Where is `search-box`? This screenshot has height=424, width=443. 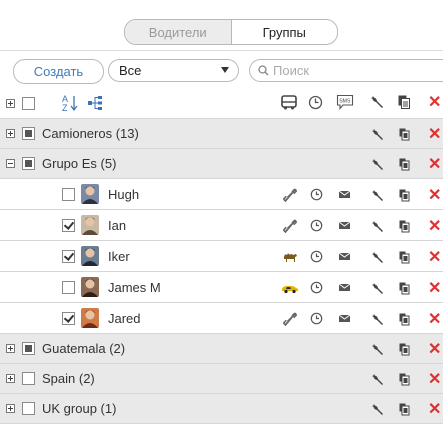
search-box is located at coordinates (346, 70).